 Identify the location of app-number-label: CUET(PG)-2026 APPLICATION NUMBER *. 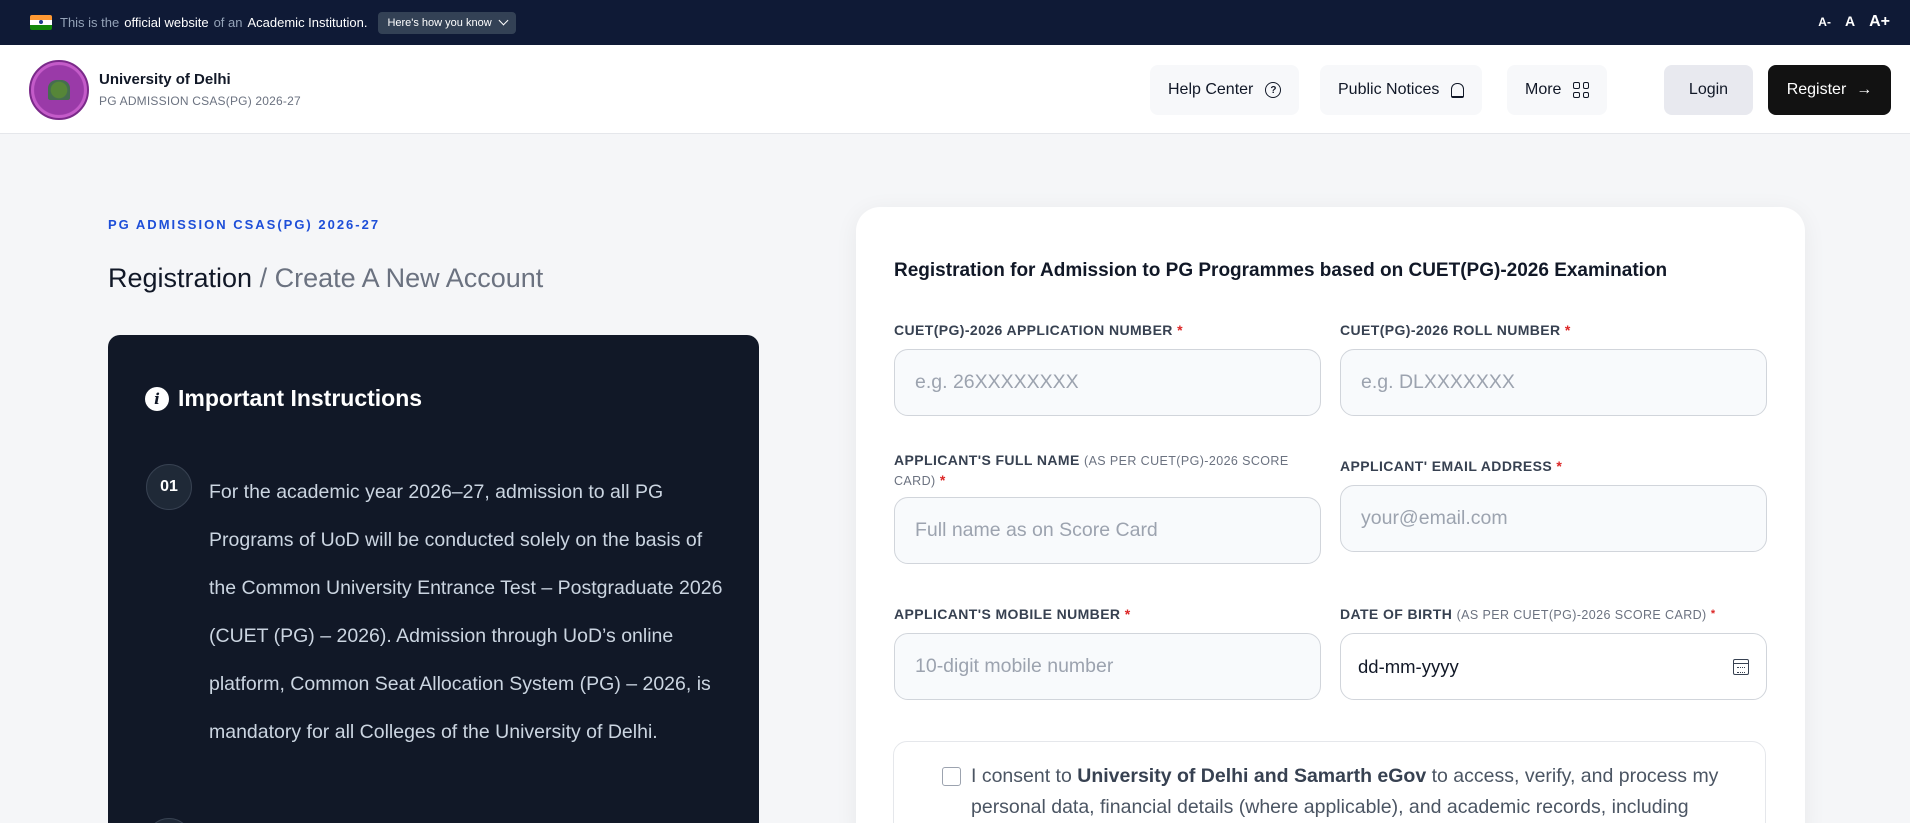
(1038, 330).